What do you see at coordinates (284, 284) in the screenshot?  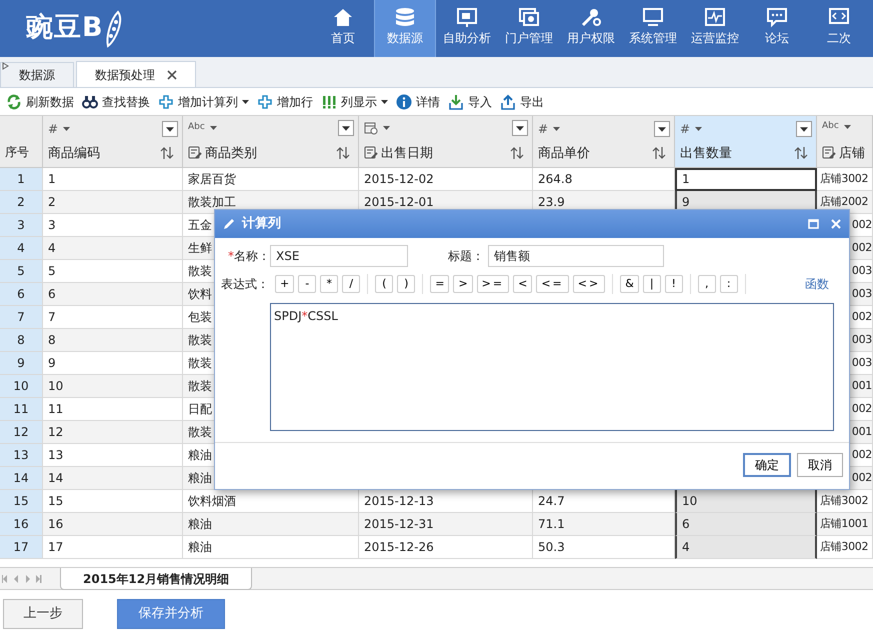 I see `operator-button: +` at bounding box center [284, 284].